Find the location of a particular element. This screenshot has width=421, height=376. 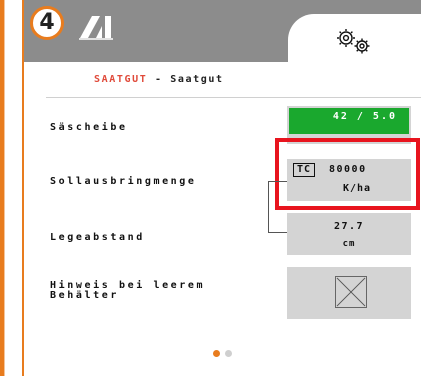

section-name: Saatgut is located at coordinates (197, 79).